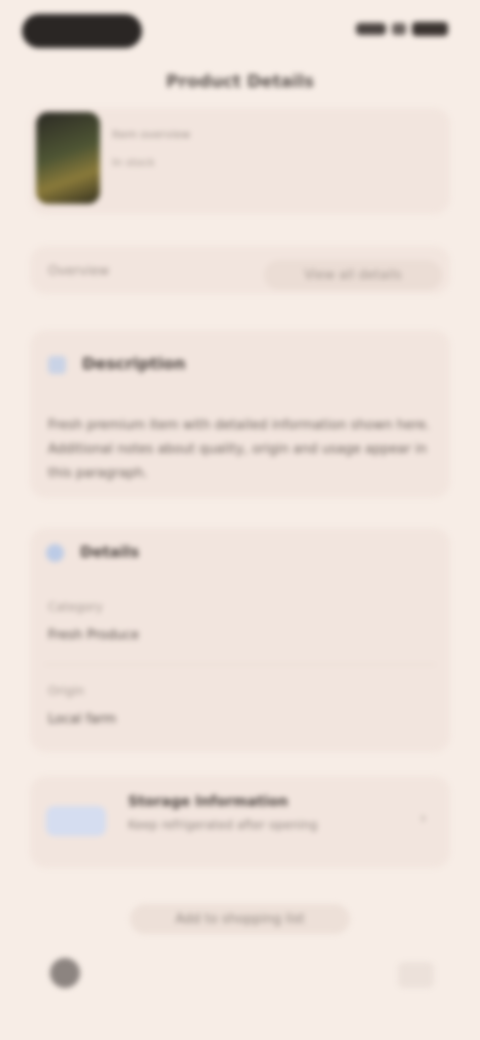 Image resolution: width=480 pixels, height=1040 pixels. What do you see at coordinates (68, 158) in the screenshot?
I see `product-thumbnail` at bounding box center [68, 158].